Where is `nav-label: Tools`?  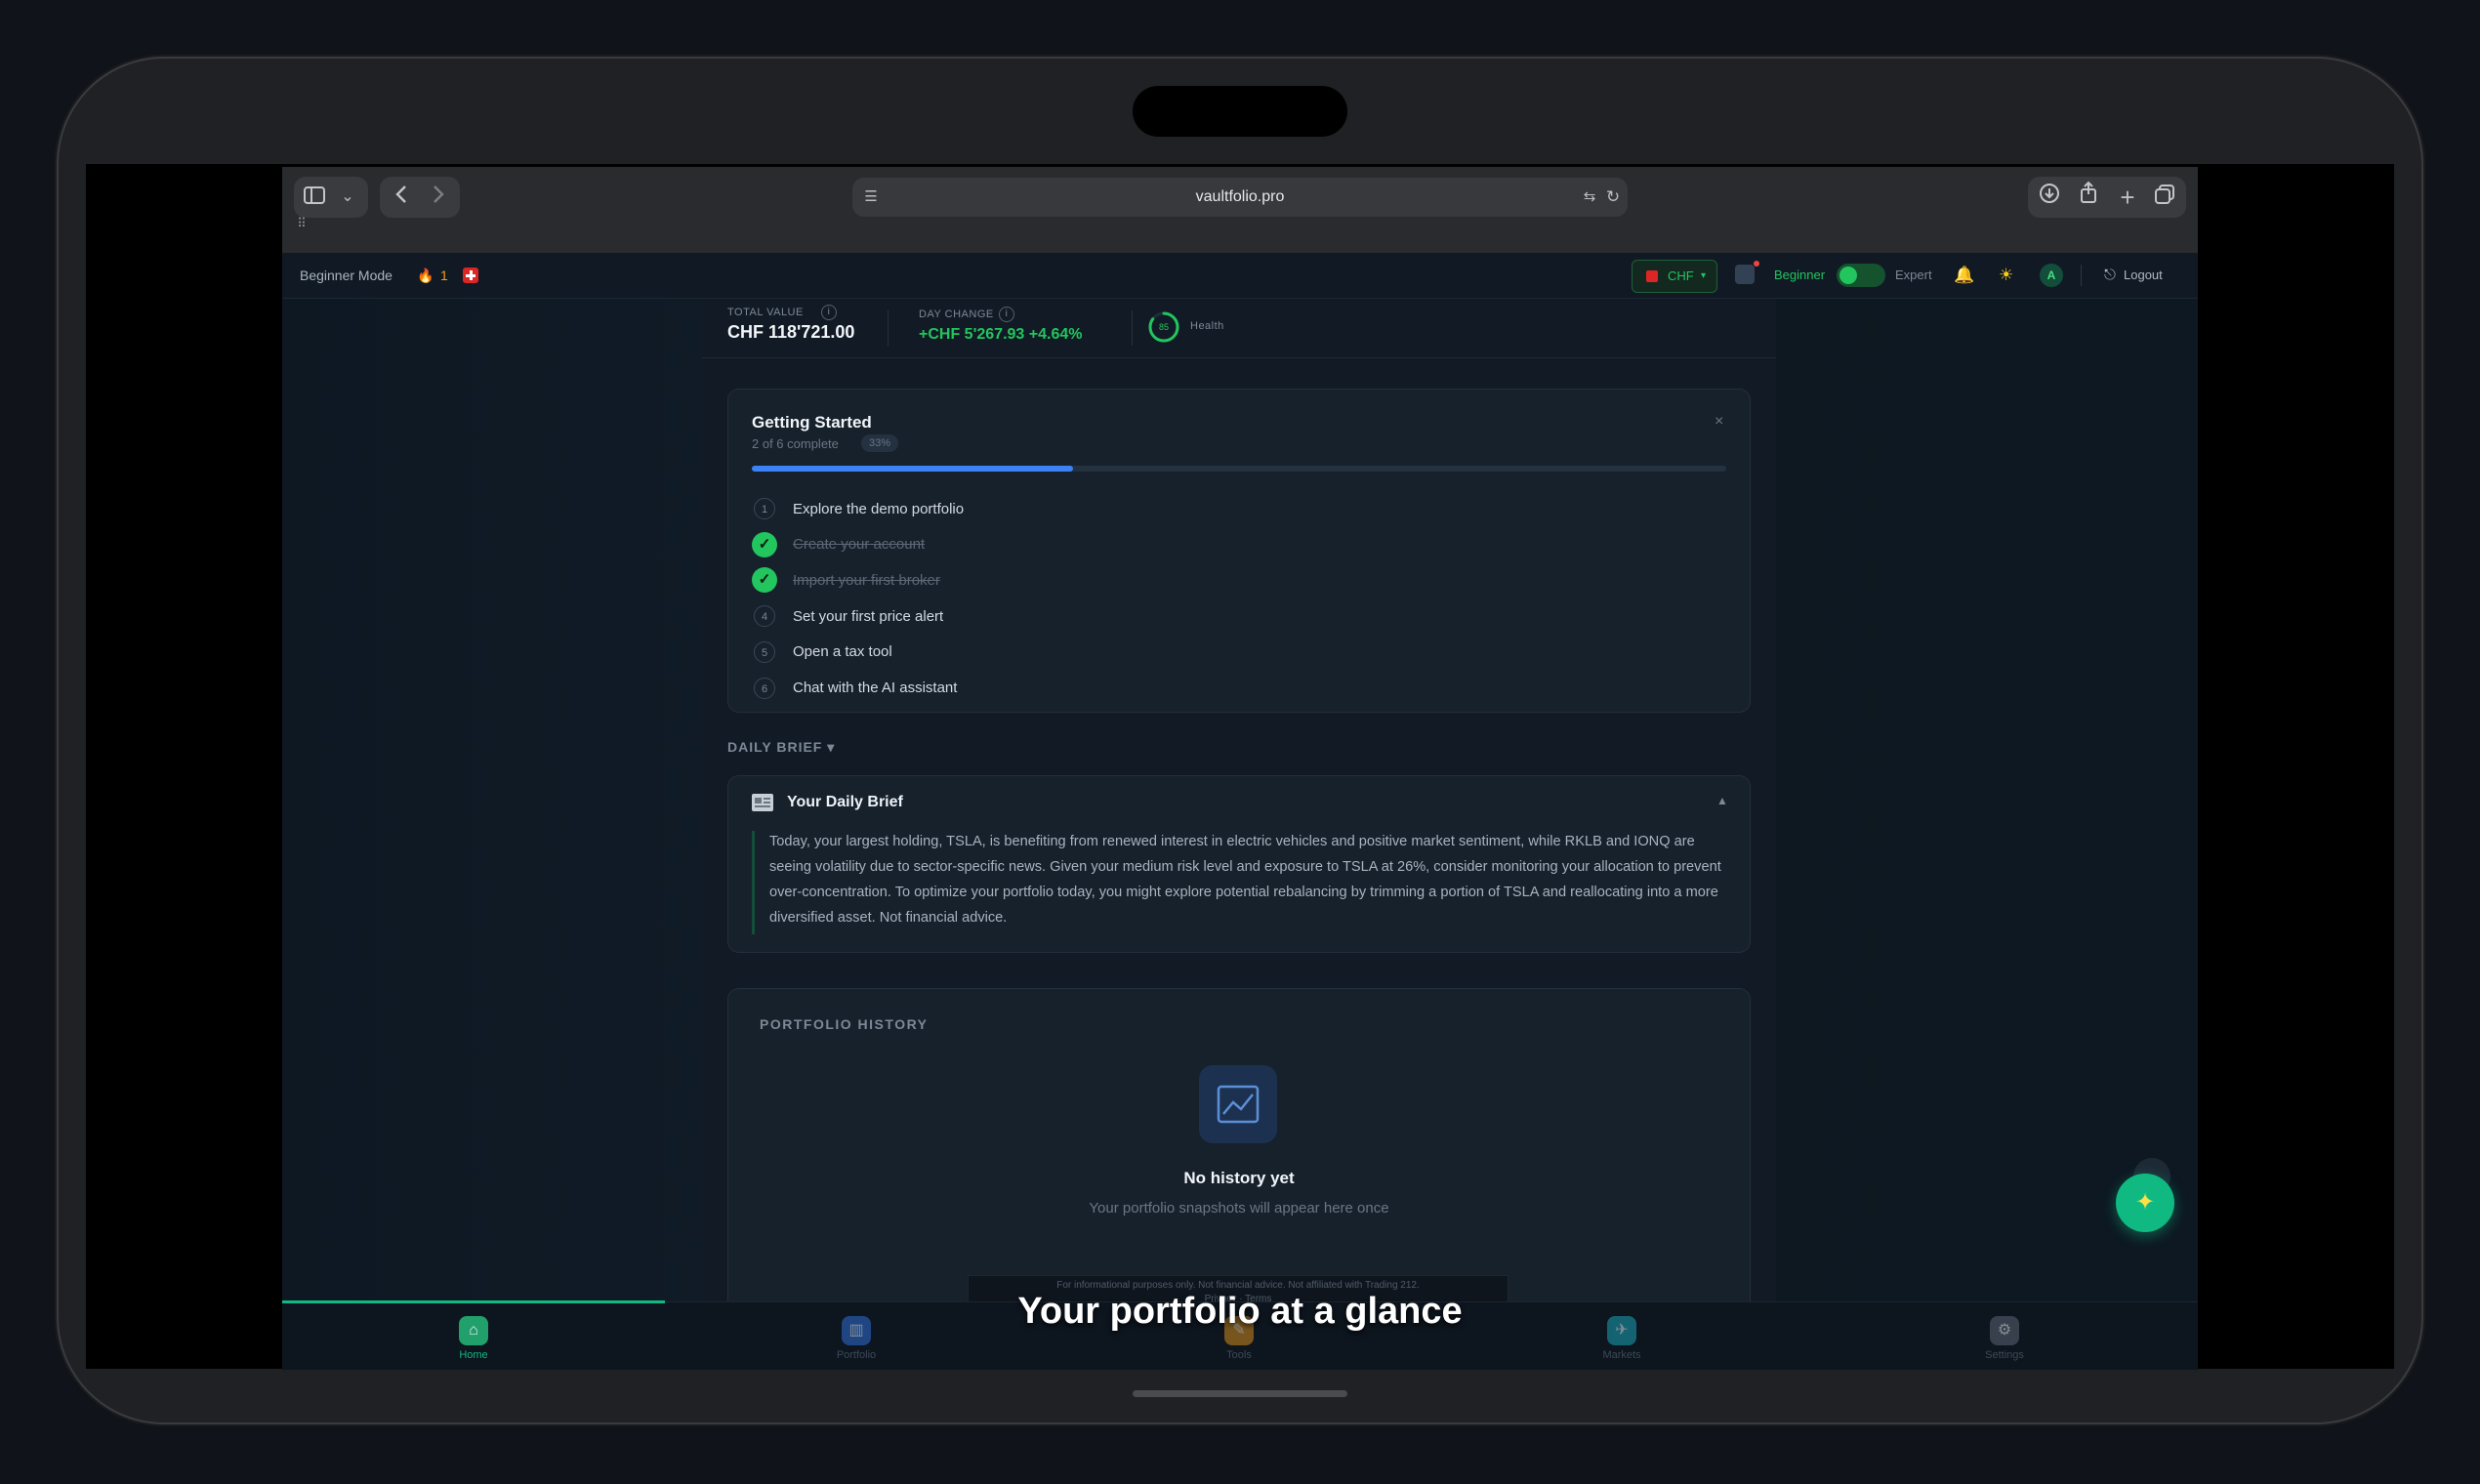
nav-label: Tools is located at coordinates (1239, 1355).